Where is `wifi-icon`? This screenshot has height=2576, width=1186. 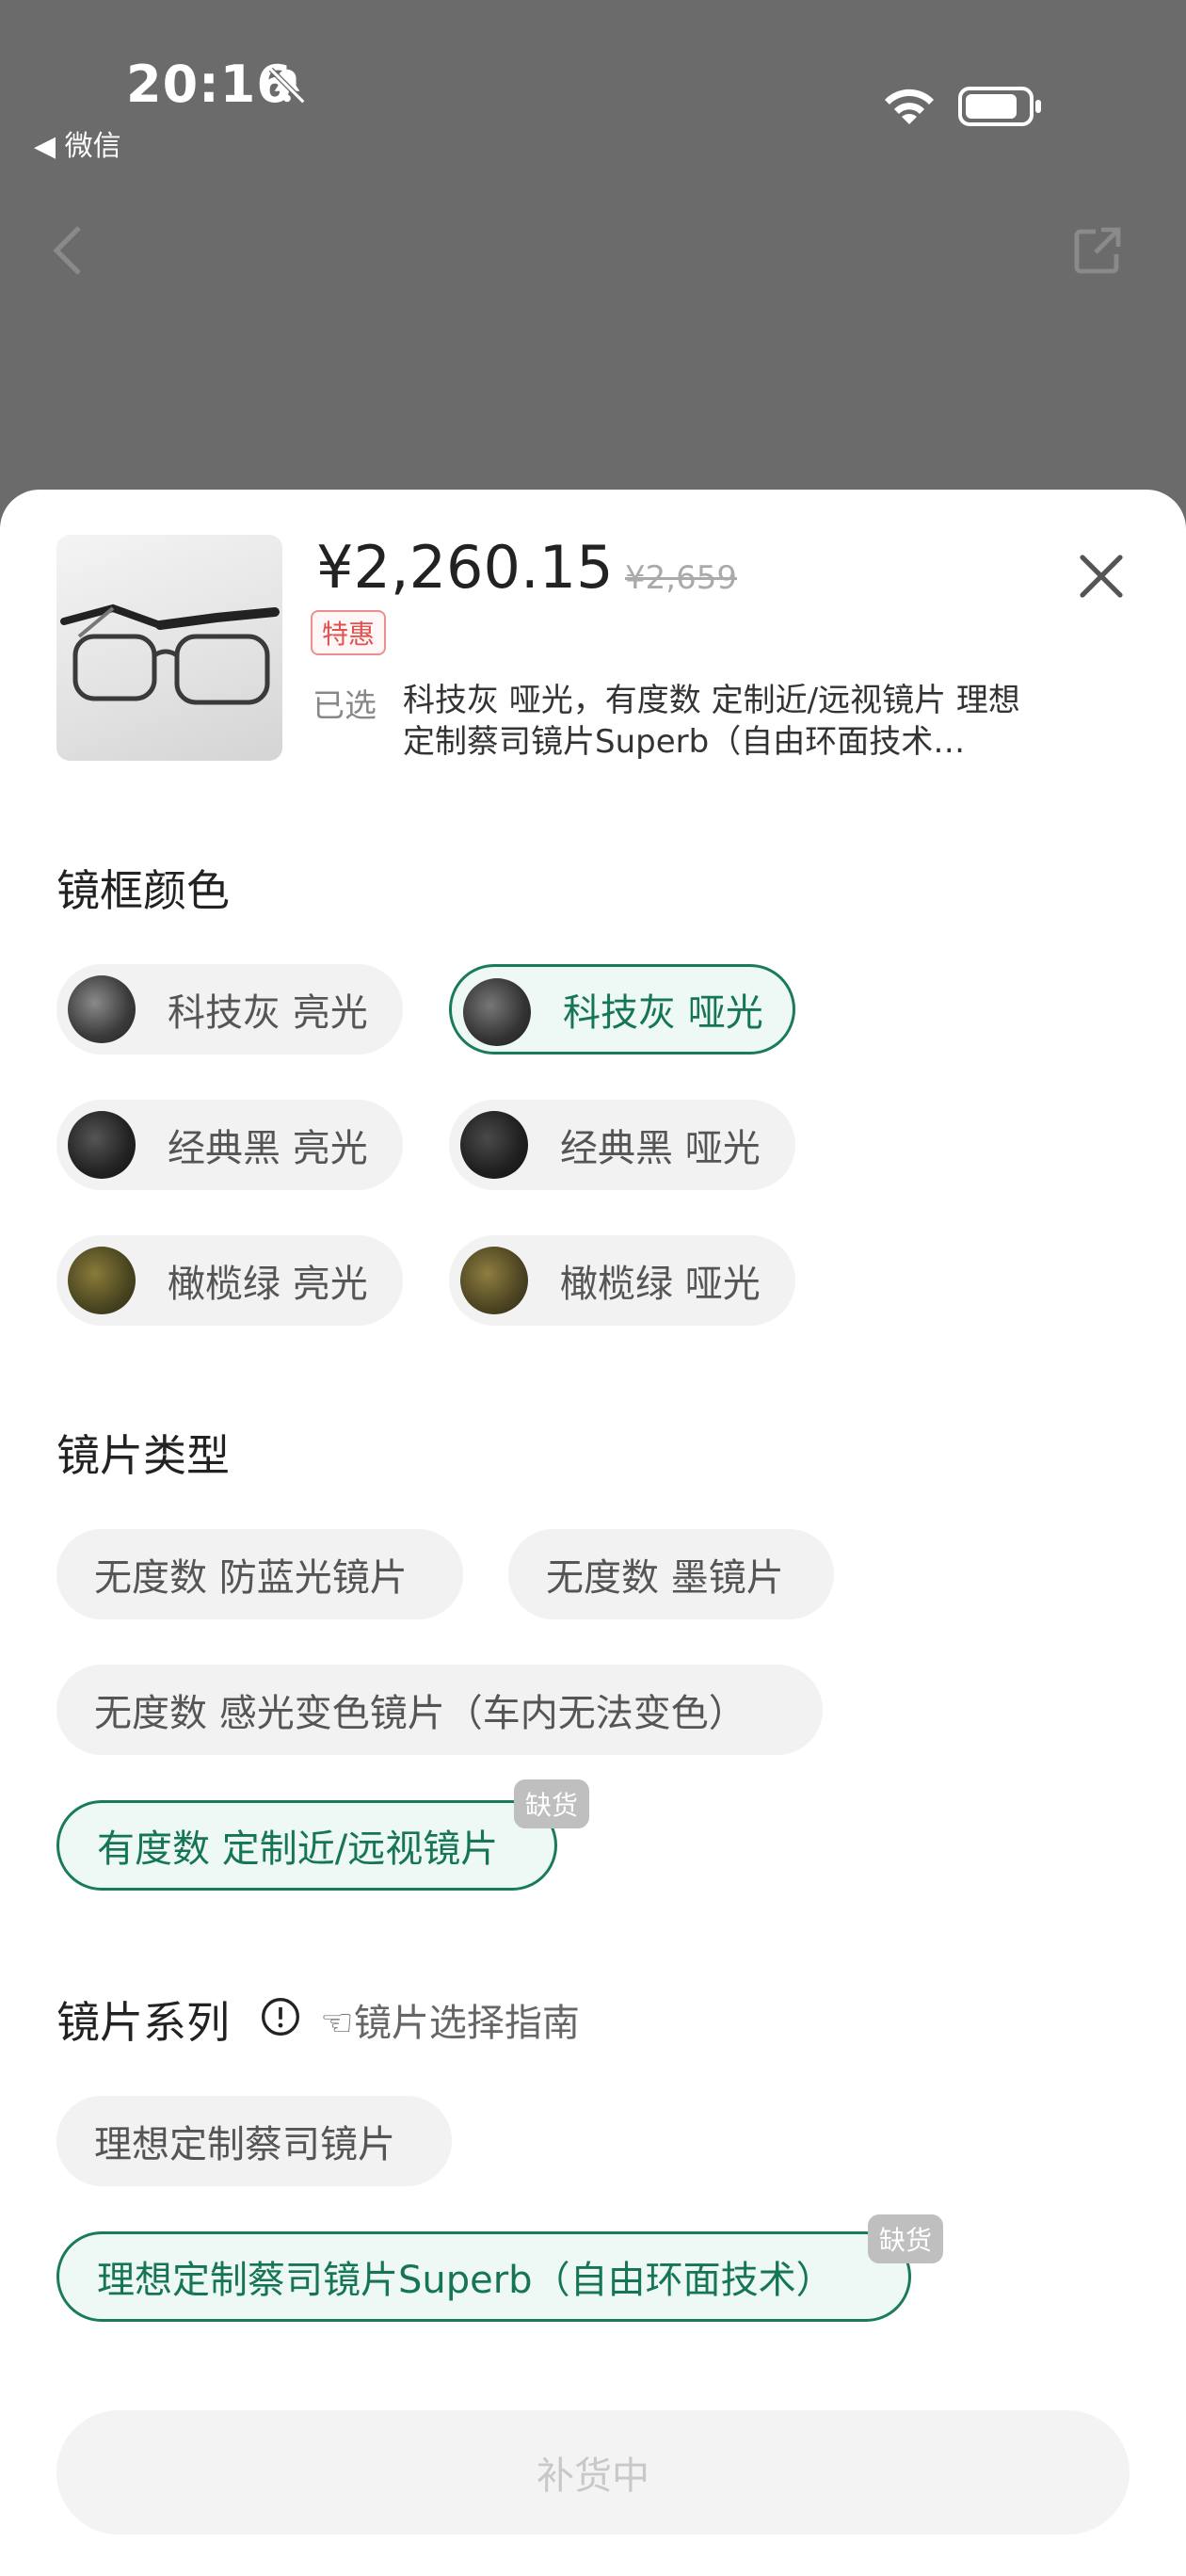 wifi-icon is located at coordinates (909, 106).